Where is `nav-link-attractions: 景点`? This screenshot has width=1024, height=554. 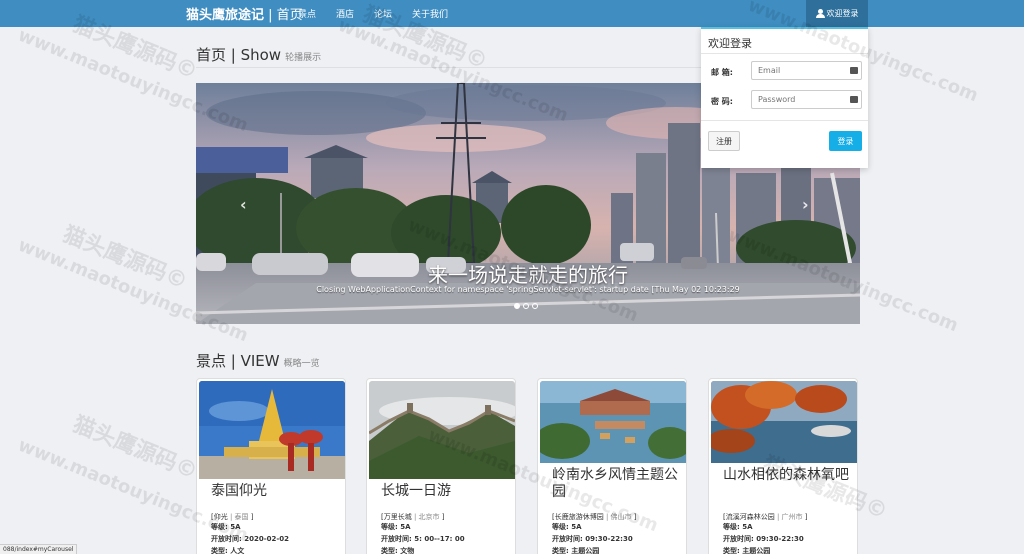
nav-link-attractions: 景点 is located at coordinates (307, 13).